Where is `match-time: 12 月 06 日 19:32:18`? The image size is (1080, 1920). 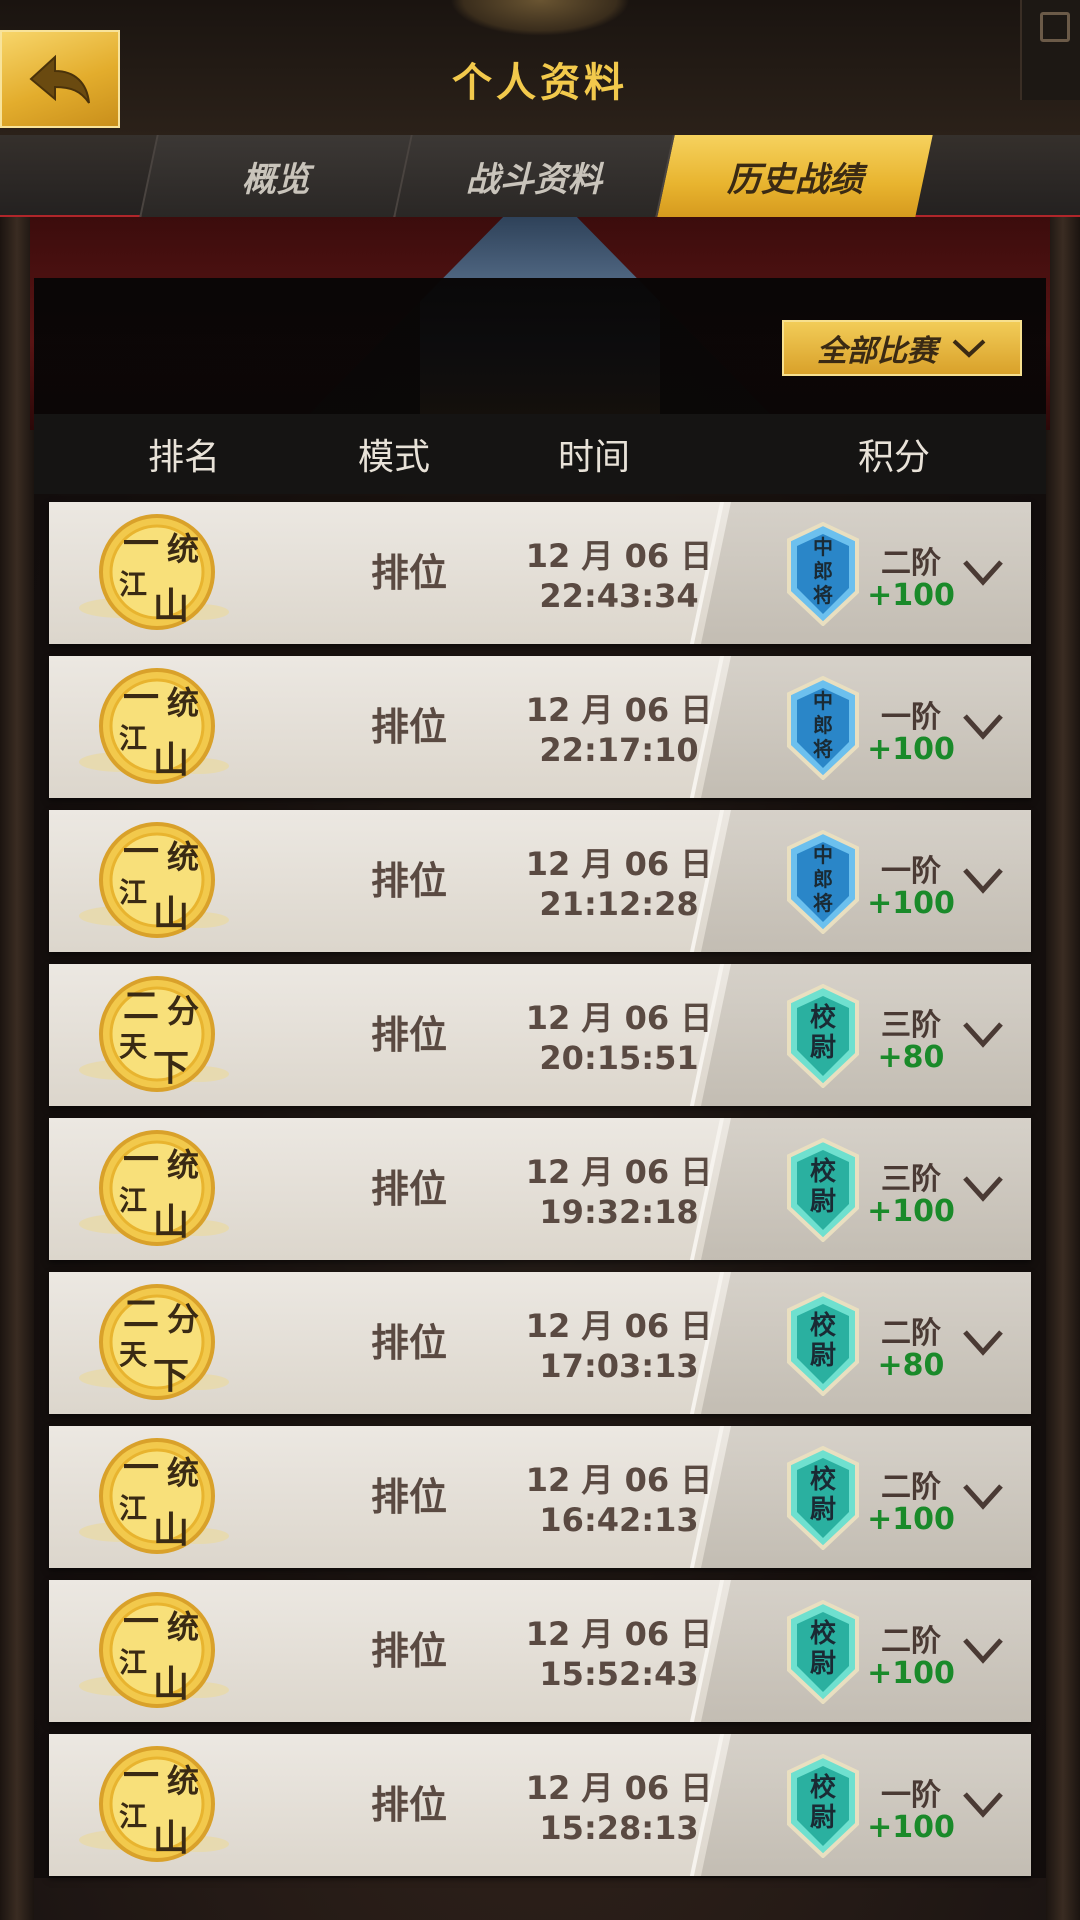 match-time: 12 月 06 日 19:32:18 is located at coordinates (619, 1192).